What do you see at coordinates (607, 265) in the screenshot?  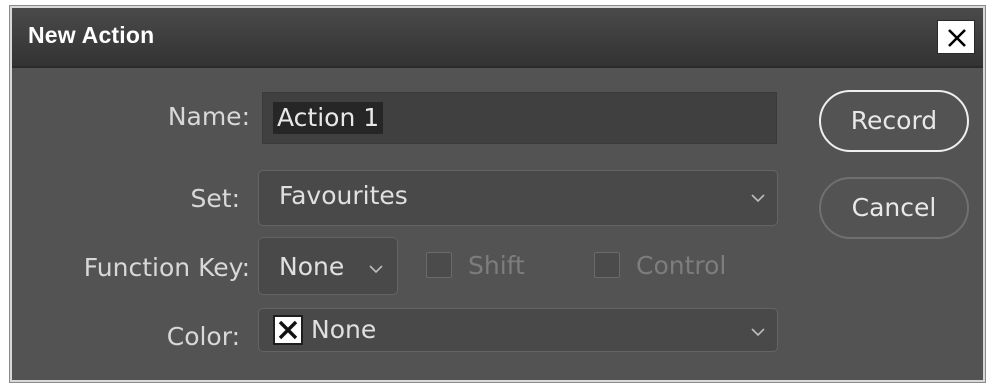 I see `control-checkbox` at bounding box center [607, 265].